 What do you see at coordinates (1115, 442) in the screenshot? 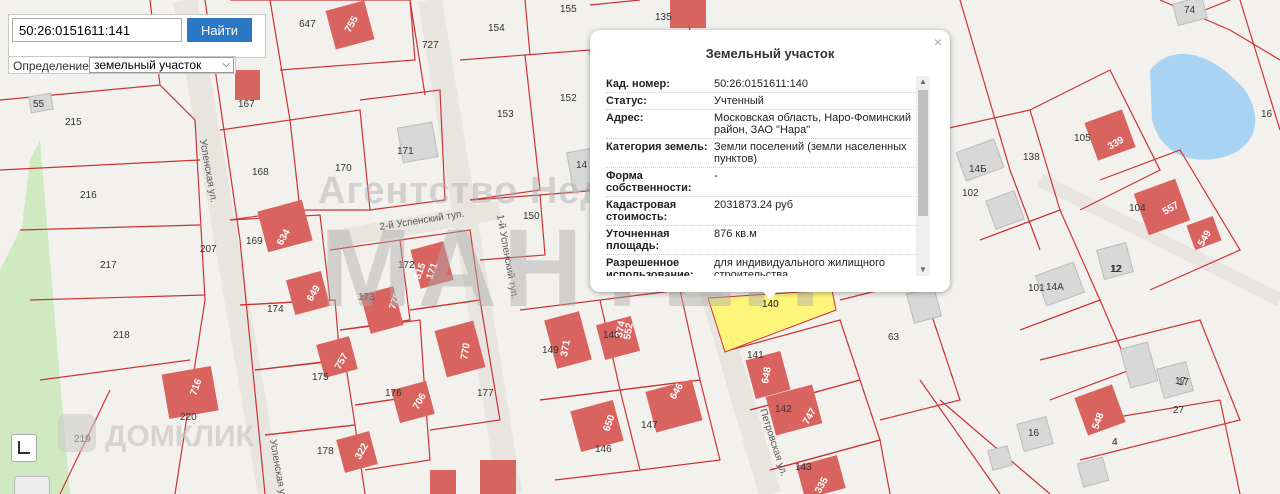
I see `grey-building-label: 4` at bounding box center [1115, 442].